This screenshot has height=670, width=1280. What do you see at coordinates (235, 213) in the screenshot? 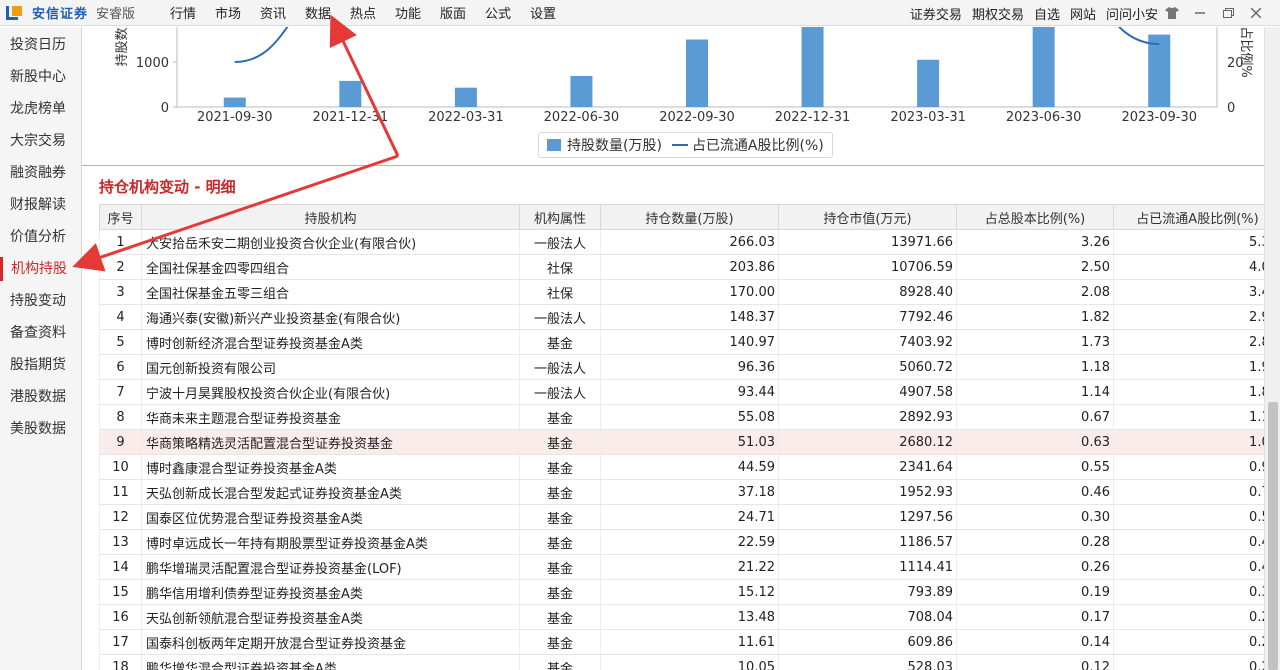
I see `arrow-to-sidebar-item` at bounding box center [235, 213].